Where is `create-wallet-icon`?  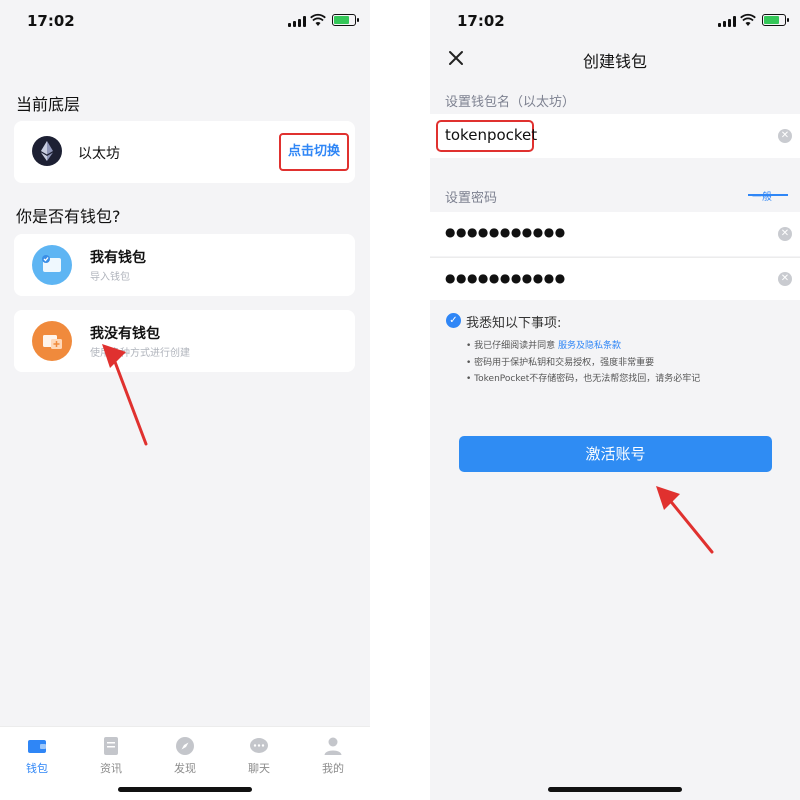
create-wallet-icon is located at coordinates (52, 341).